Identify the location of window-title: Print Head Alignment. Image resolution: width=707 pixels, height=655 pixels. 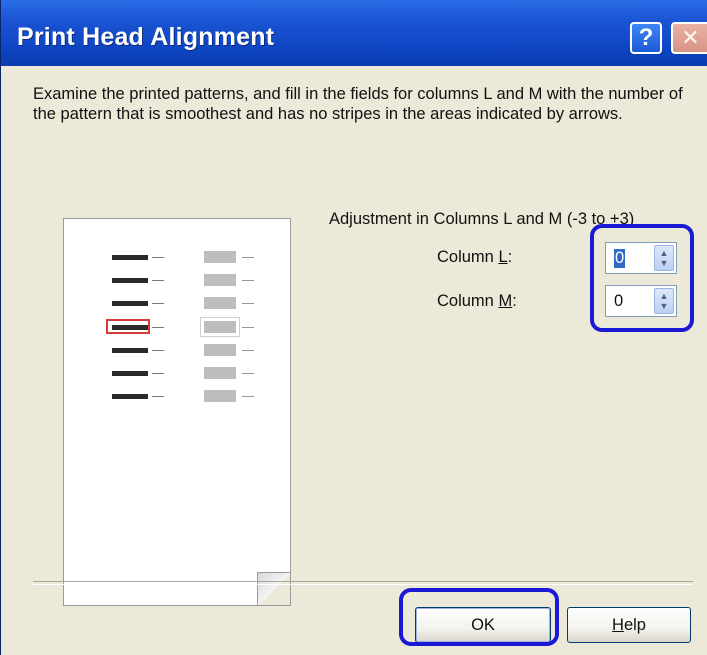
(146, 37).